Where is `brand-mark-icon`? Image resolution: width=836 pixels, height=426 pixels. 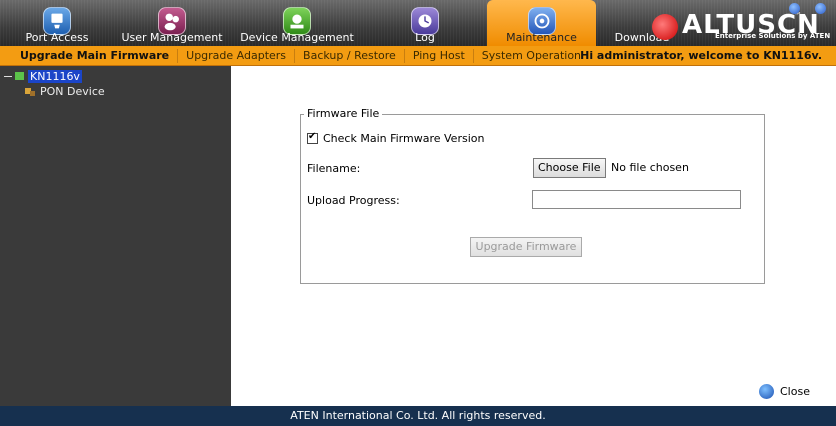 brand-mark-icon is located at coordinates (665, 27).